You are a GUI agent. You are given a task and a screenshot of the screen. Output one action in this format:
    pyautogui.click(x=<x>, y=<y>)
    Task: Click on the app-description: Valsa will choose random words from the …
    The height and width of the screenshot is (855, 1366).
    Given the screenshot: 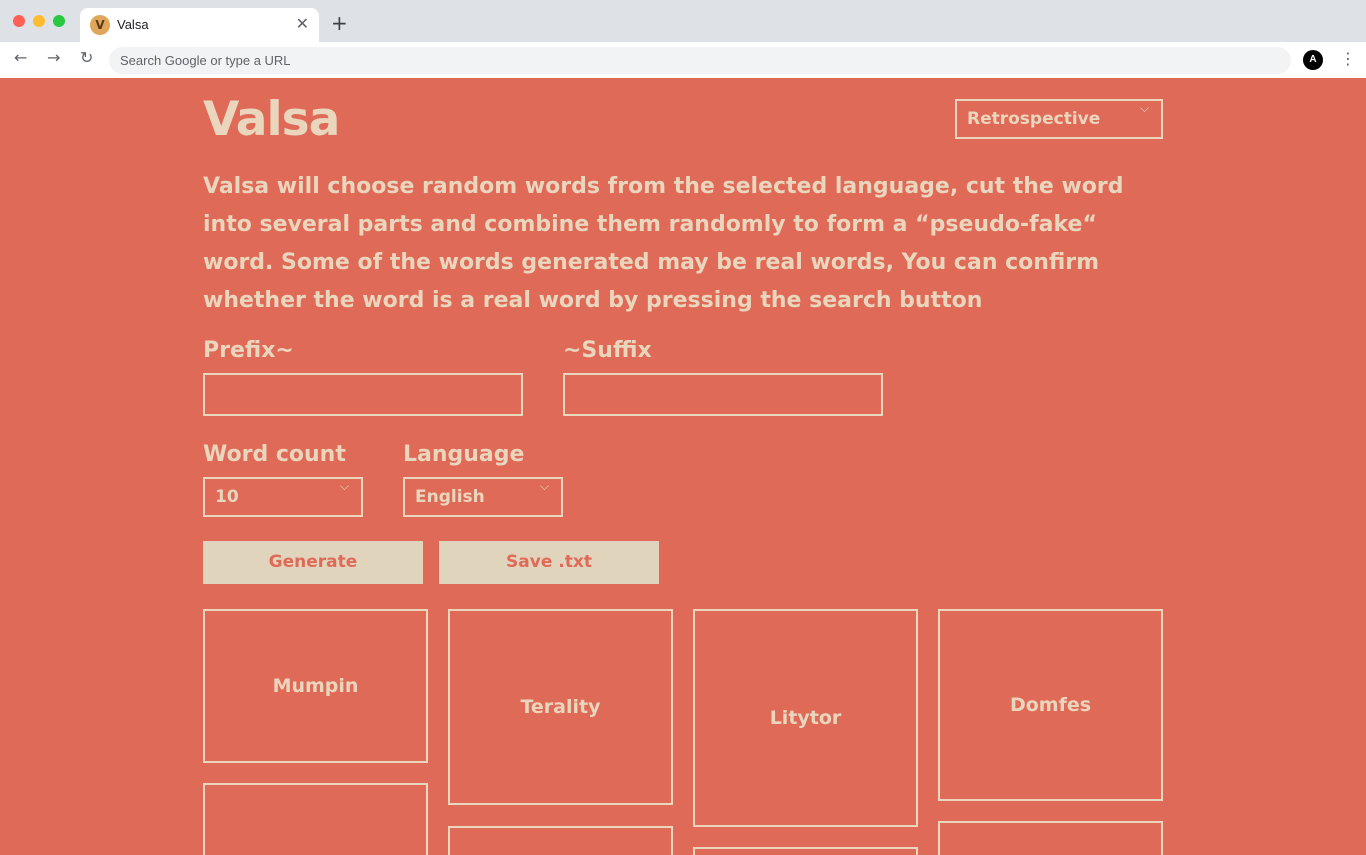 What is the action you would take?
    pyautogui.click(x=663, y=243)
    